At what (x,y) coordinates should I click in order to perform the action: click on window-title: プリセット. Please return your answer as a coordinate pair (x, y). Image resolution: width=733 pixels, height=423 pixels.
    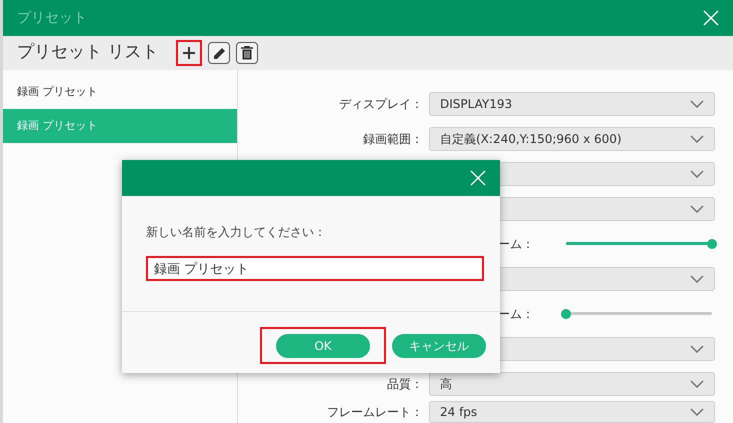
    Looking at the image, I should click on (52, 18).